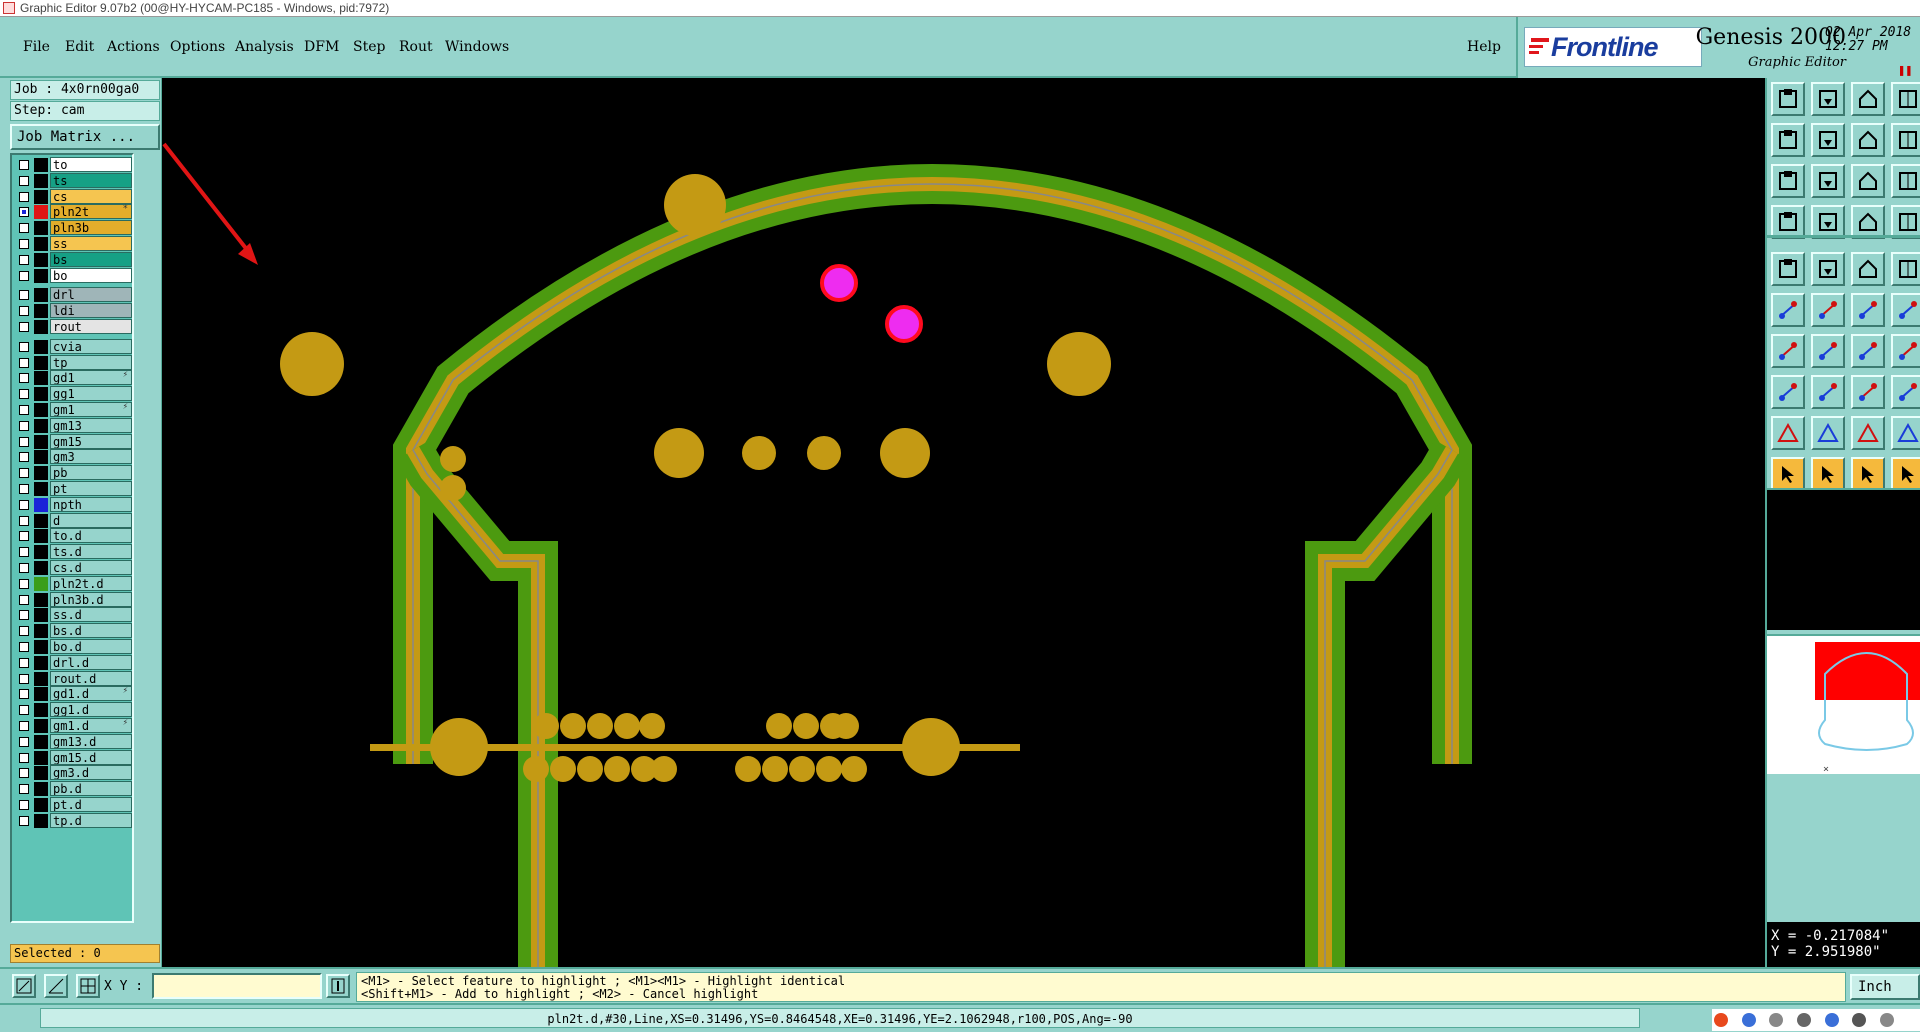 The height and width of the screenshot is (1032, 1920). Describe the element at coordinates (91, 615) in the screenshot. I see `layer-name: ss.d` at that location.